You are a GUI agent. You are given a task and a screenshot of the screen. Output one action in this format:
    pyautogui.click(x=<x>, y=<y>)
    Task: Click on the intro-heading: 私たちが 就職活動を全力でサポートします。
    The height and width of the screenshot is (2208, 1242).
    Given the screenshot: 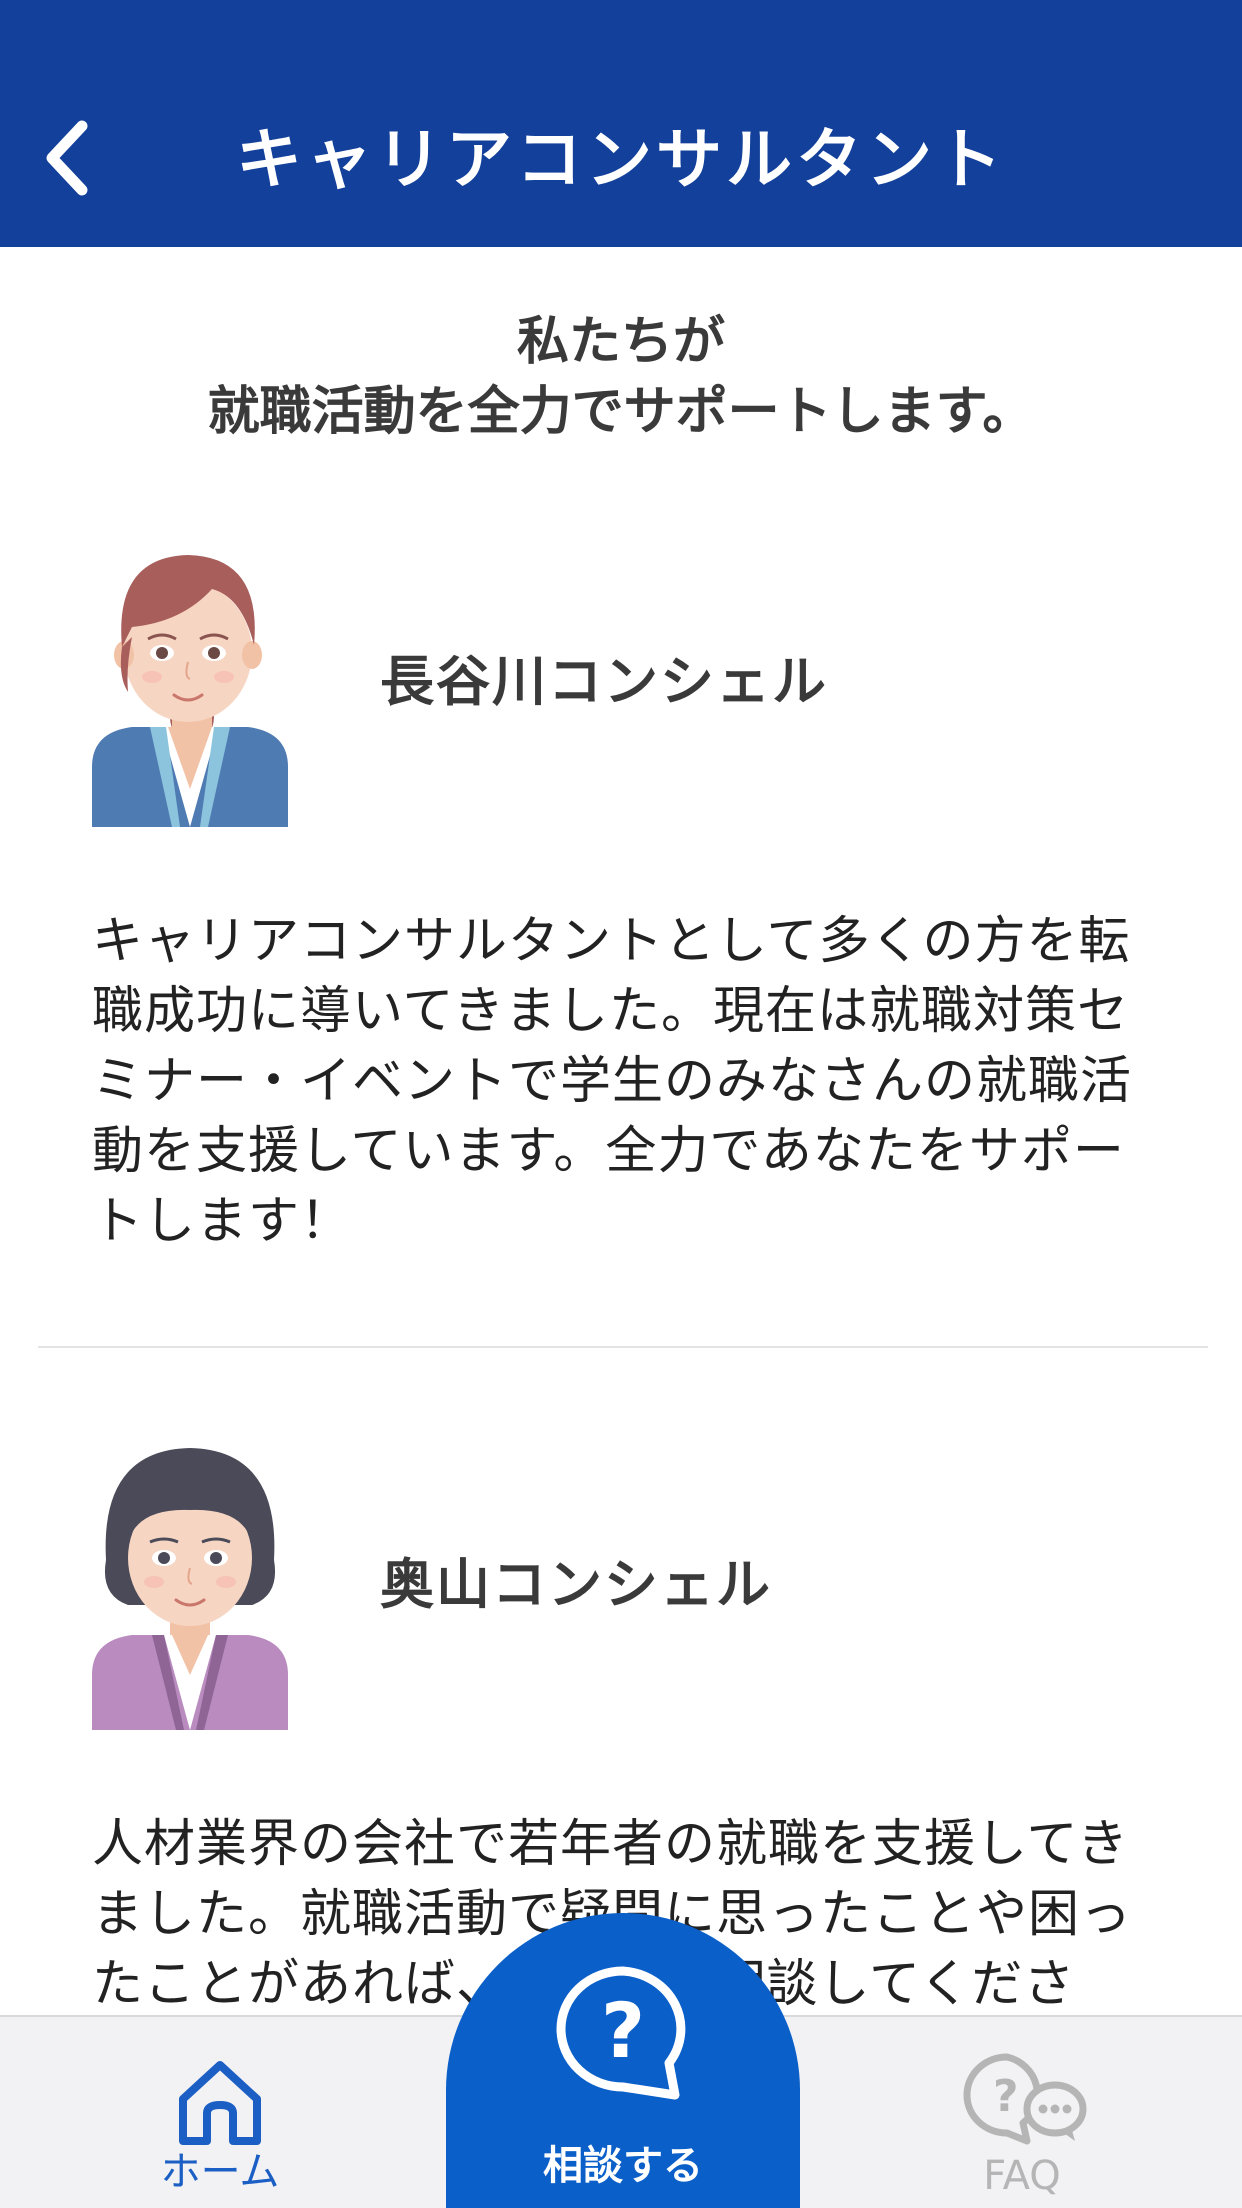 What is the action you would take?
    pyautogui.click(x=621, y=377)
    